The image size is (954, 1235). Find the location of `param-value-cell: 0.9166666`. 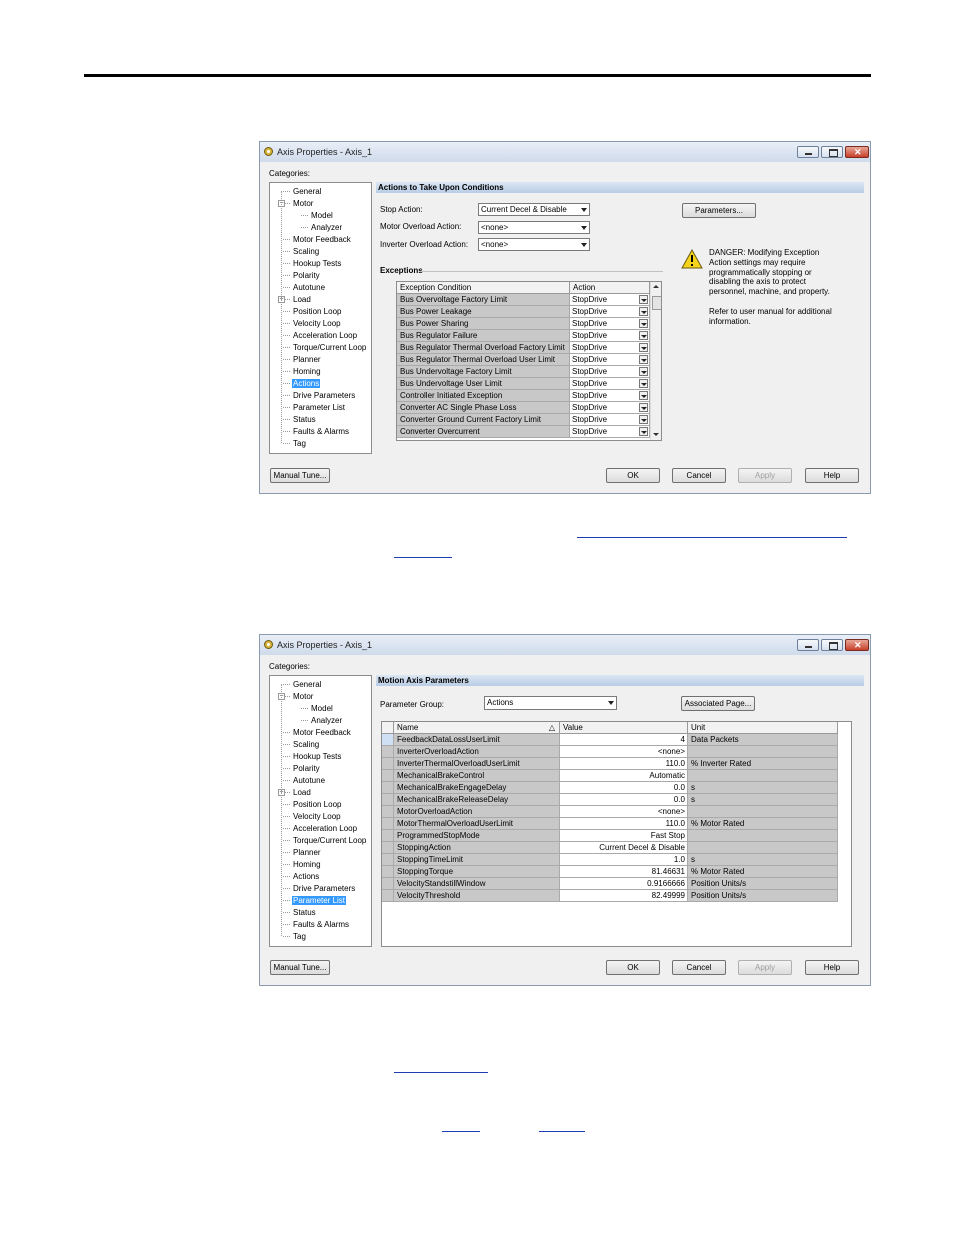

param-value-cell: 0.9166666 is located at coordinates (624, 884).